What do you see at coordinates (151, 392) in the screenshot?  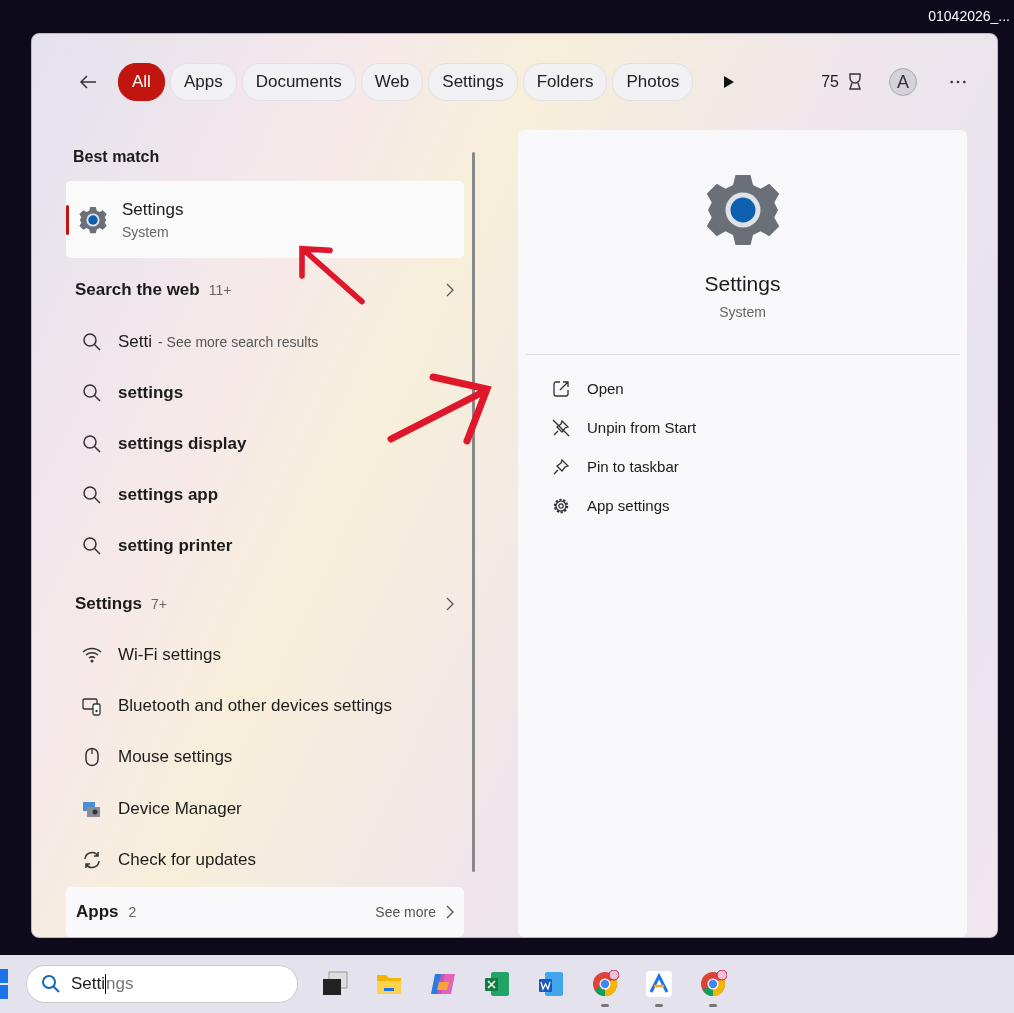 I see `result-title: settings` at bounding box center [151, 392].